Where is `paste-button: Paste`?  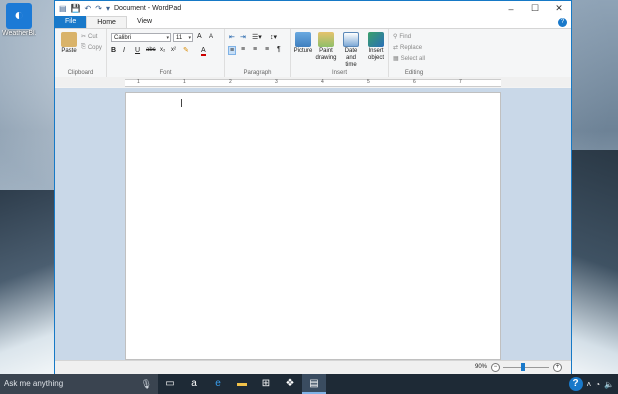 paste-button: Paste is located at coordinates (69, 43).